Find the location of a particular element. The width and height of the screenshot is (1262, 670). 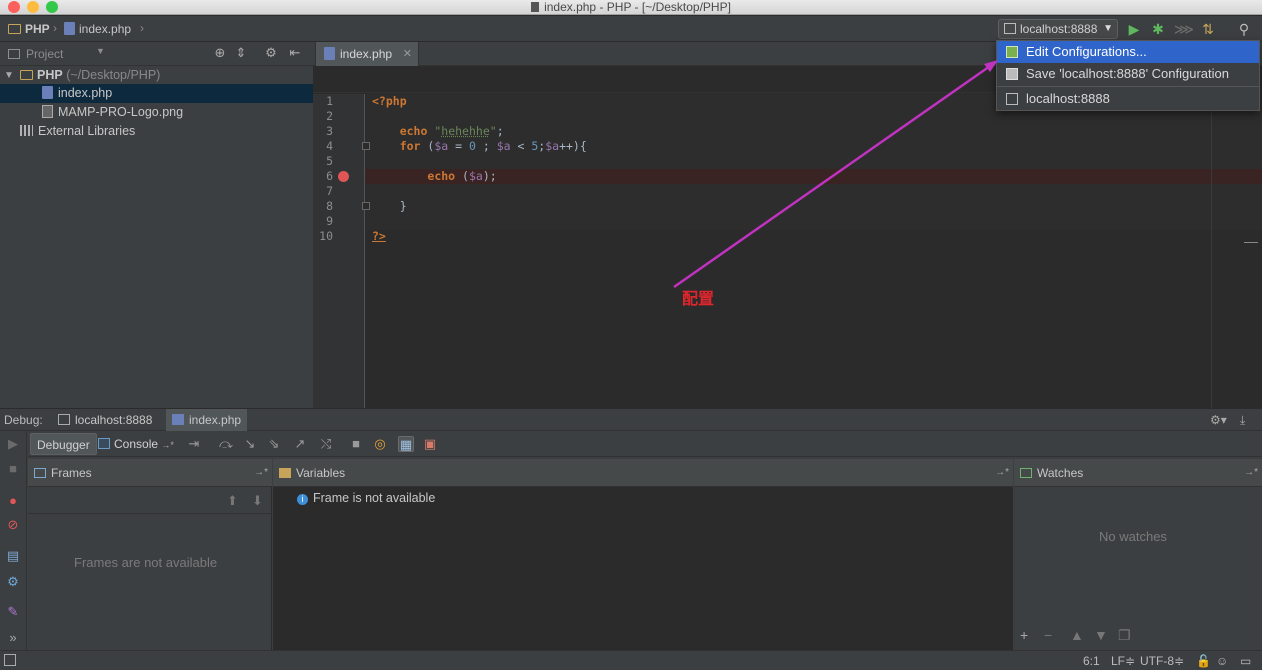

frames-title: Frames is located at coordinates (71, 473).